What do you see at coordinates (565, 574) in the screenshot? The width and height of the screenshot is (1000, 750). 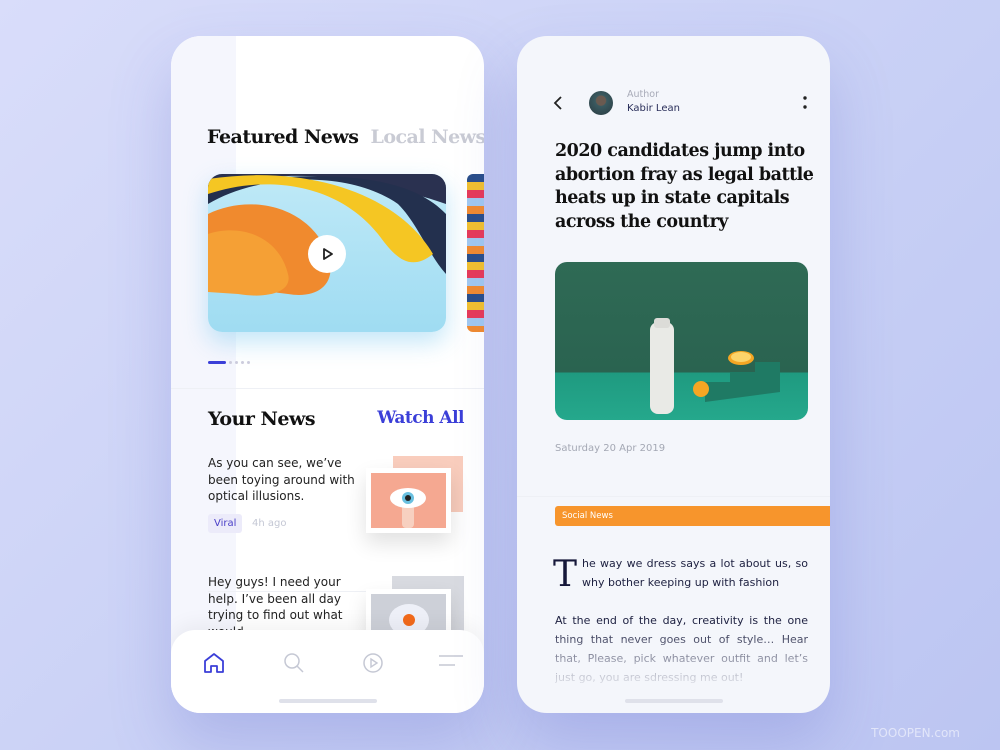 I see `drop-cap: T` at bounding box center [565, 574].